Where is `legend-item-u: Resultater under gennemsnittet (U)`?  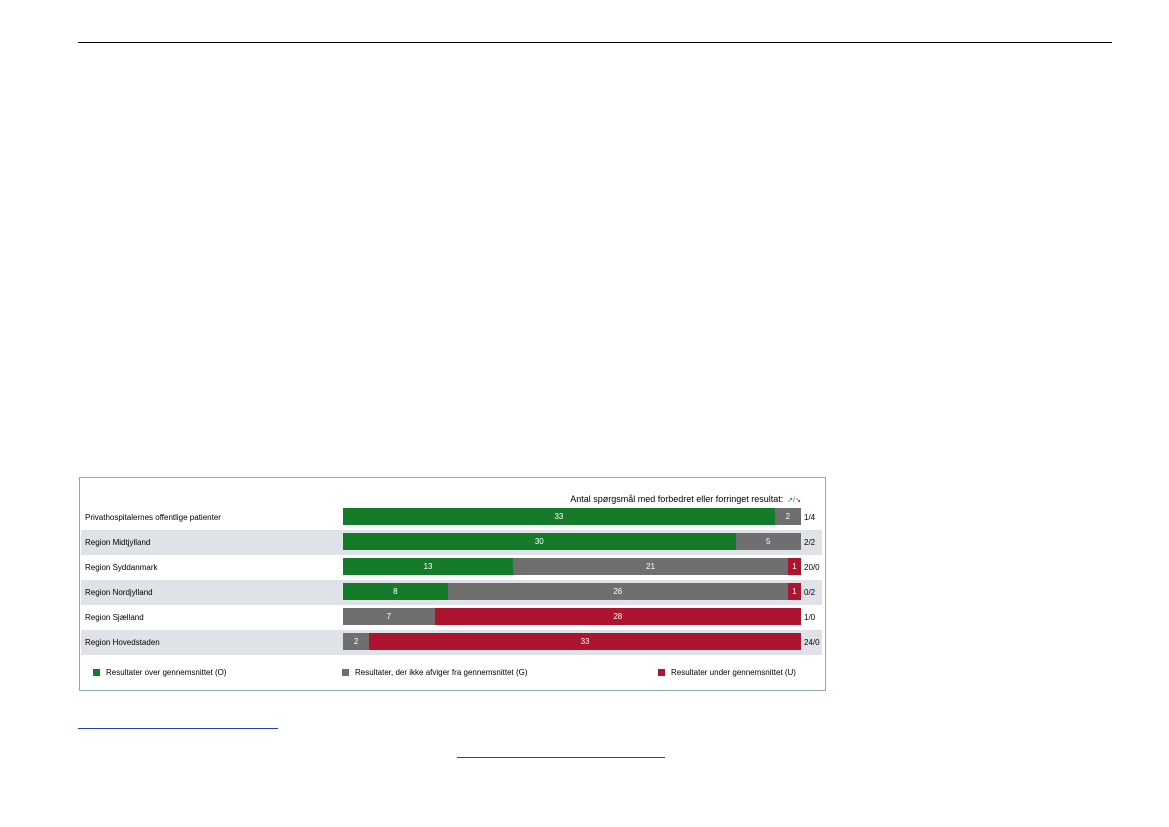
legend-item-u: Resultater under gennemsnittet (U) is located at coordinates (727, 672).